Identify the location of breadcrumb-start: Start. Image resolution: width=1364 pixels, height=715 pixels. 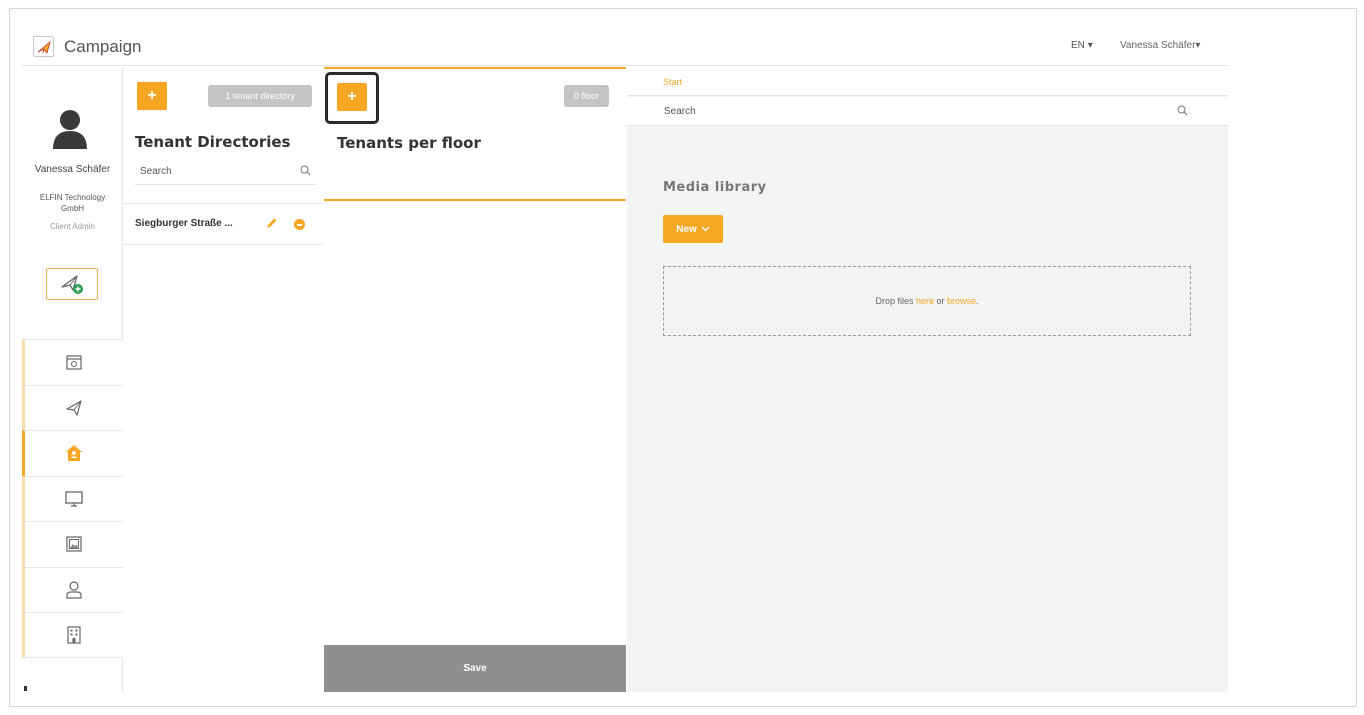
(672, 82).